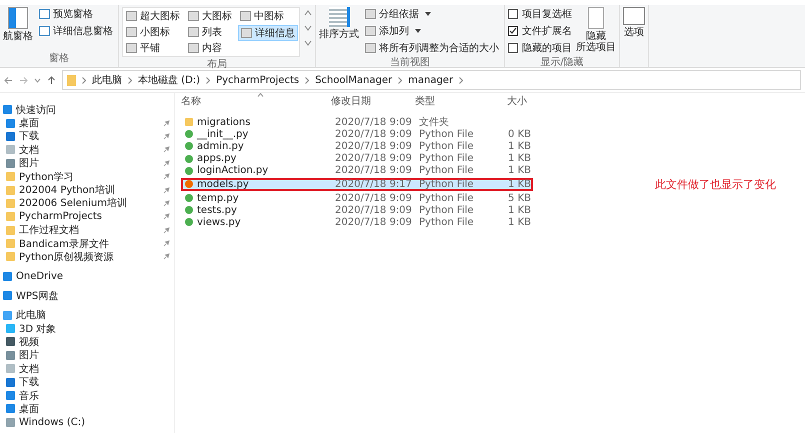  I want to click on file-row: admin.py 2020/7/18 9:09 Python File 1 KB, so click(357, 146).